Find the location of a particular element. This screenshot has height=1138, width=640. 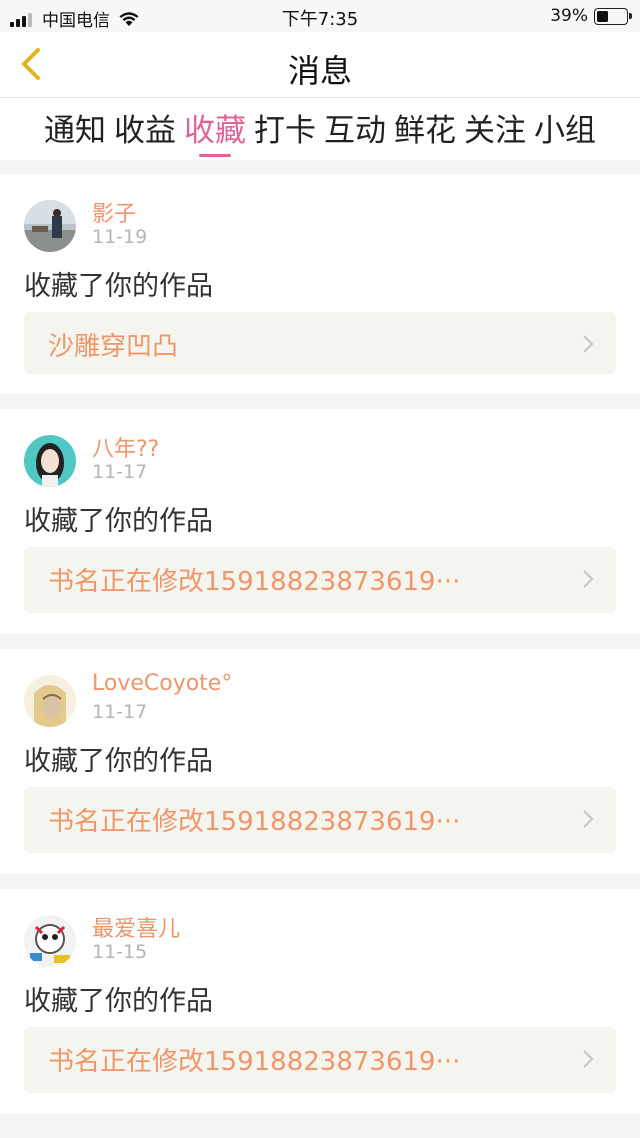

tab-earnings: 收益 is located at coordinates (145, 129).